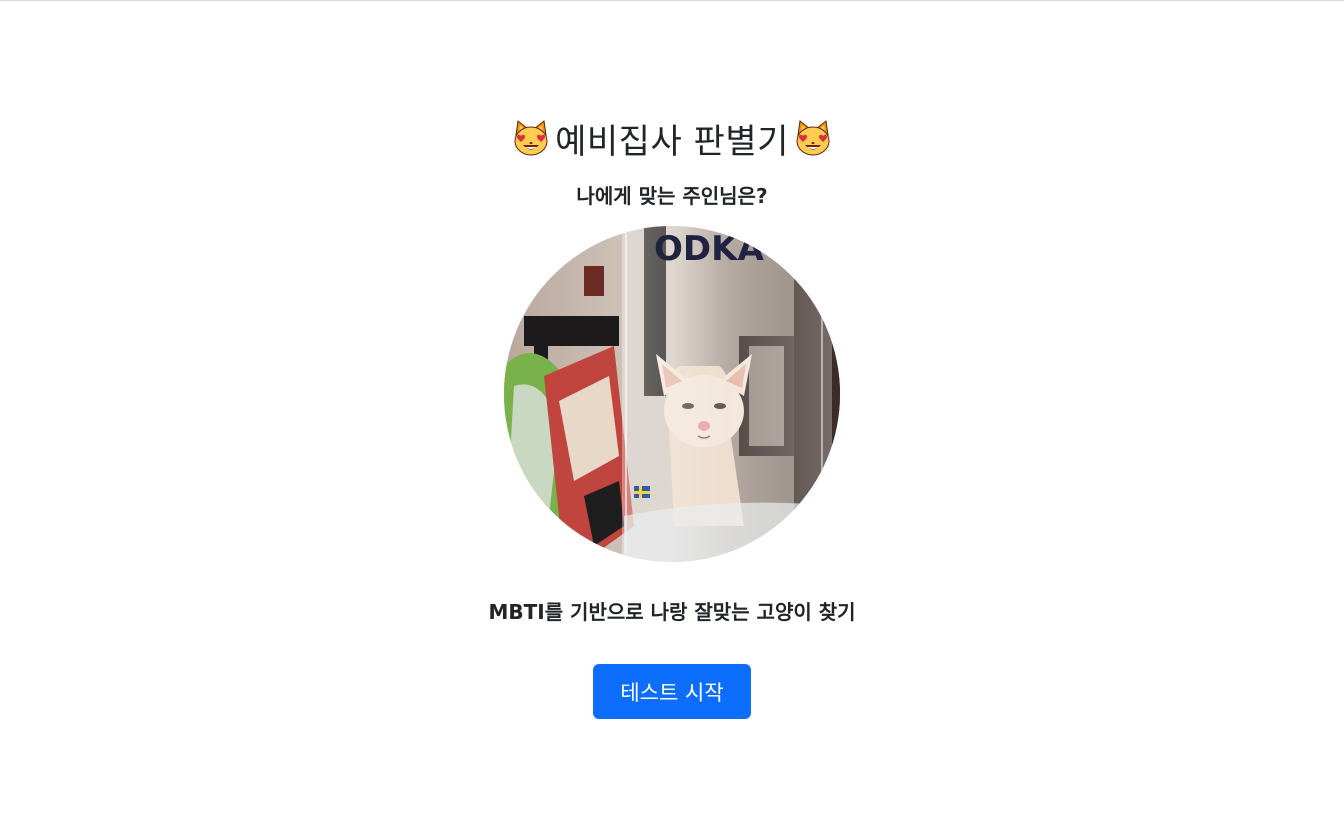  I want to click on test-description: MBTI를 기반으로 나랑 잘맞는 고양이 찾기, so click(672, 612).